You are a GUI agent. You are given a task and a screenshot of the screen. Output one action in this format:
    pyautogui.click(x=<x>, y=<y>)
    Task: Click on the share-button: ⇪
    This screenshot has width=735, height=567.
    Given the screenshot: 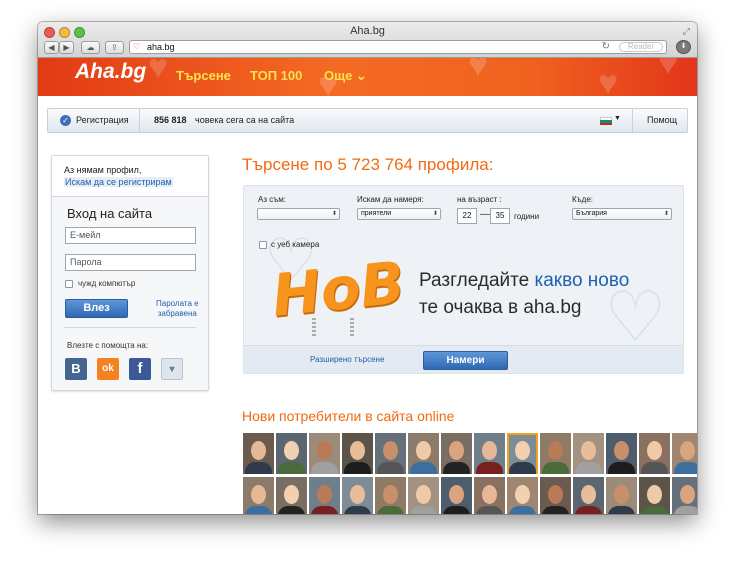 What is the action you would take?
    pyautogui.click(x=114, y=47)
    